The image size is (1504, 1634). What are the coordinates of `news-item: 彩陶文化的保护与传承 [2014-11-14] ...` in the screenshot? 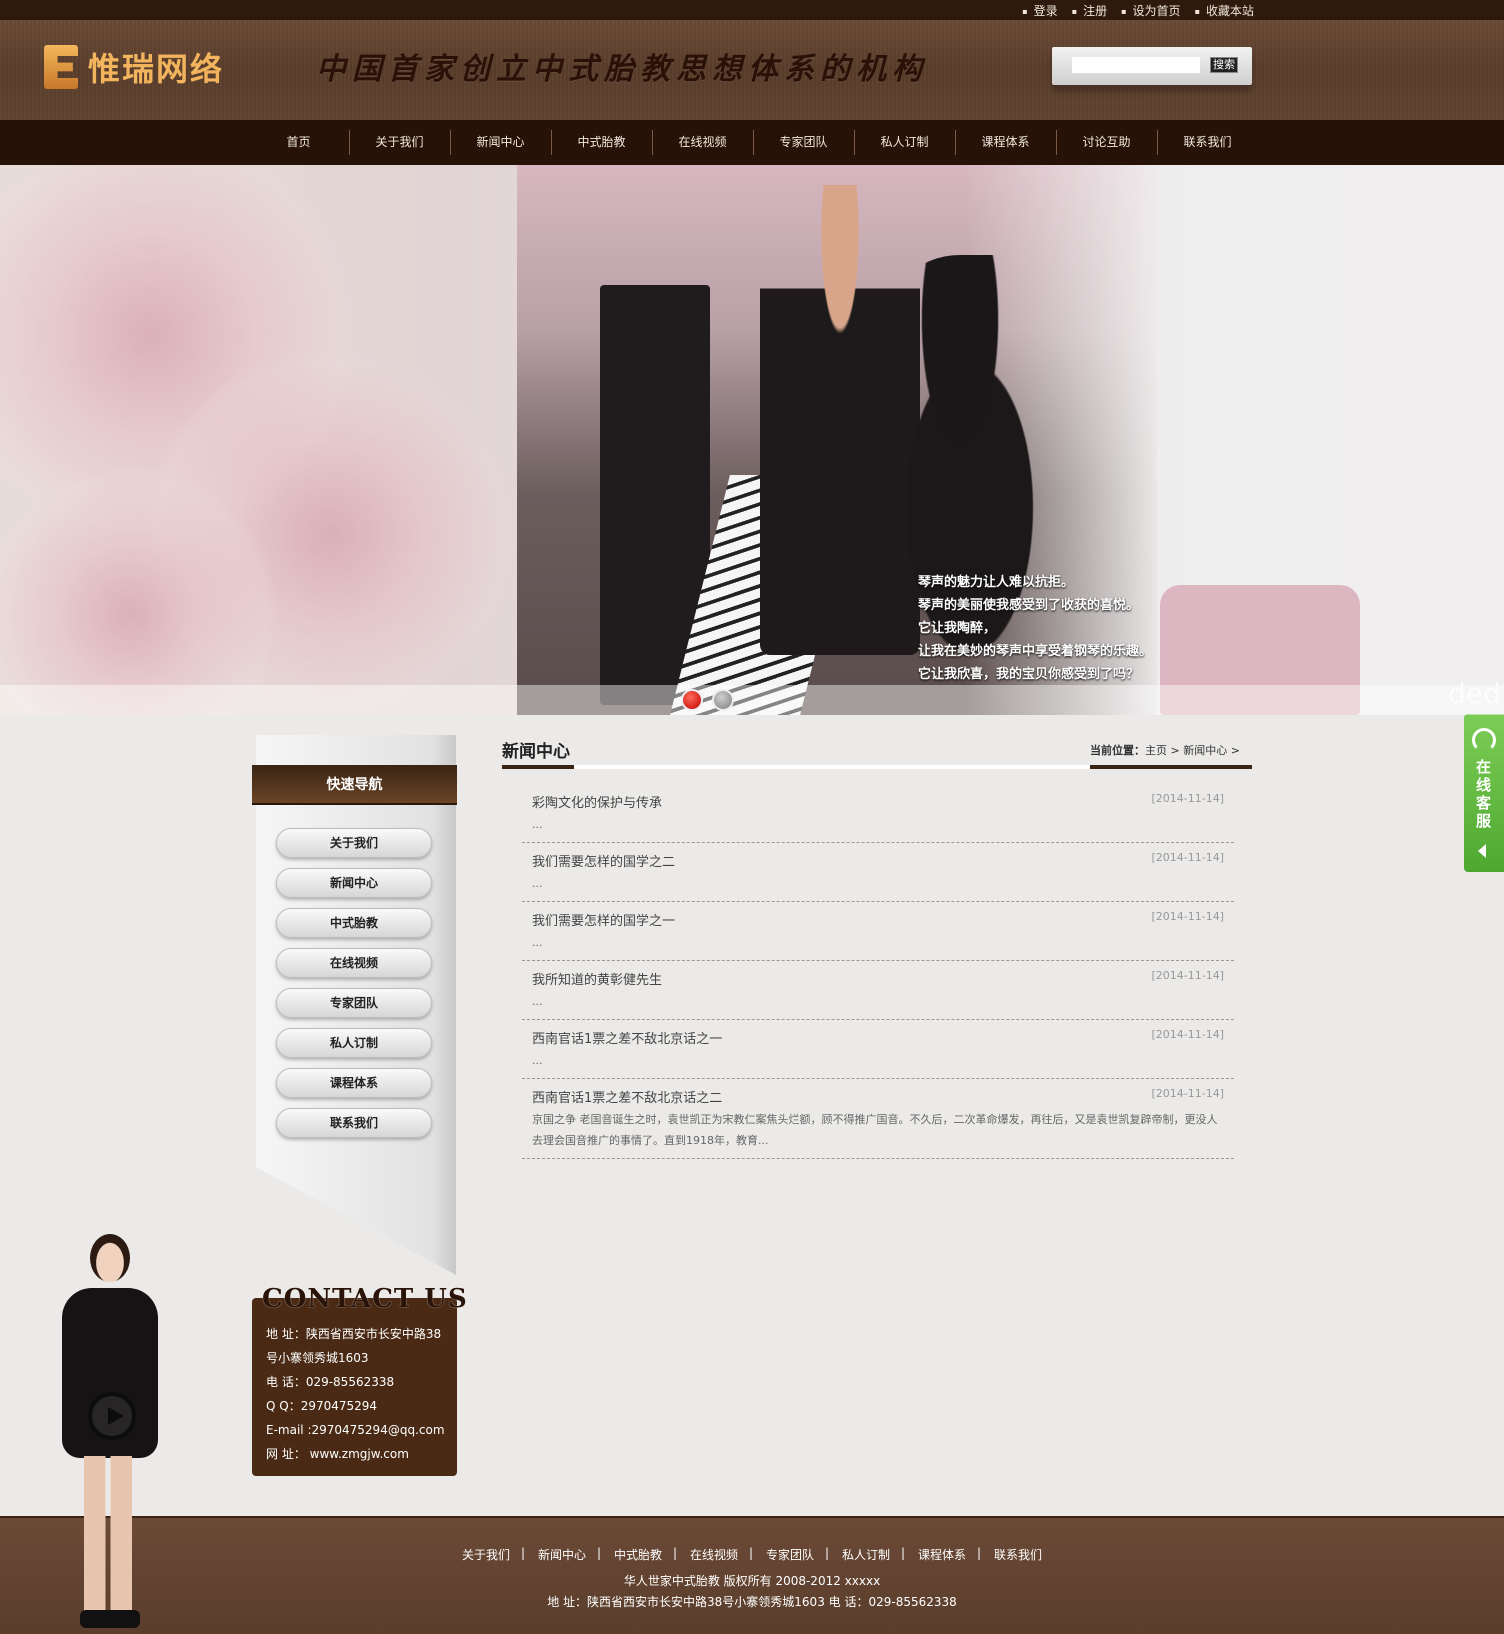 It's located at (878, 813).